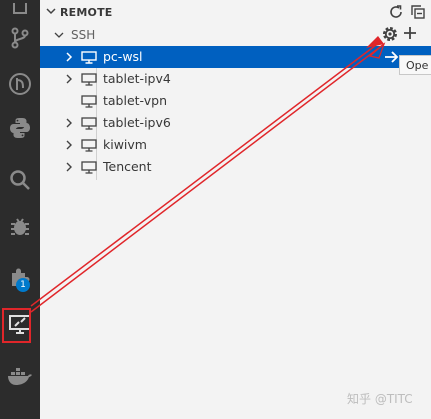 This screenshot has height=419, width=431. I want to click on ssh-group-label: SSH, so click(83, 35).